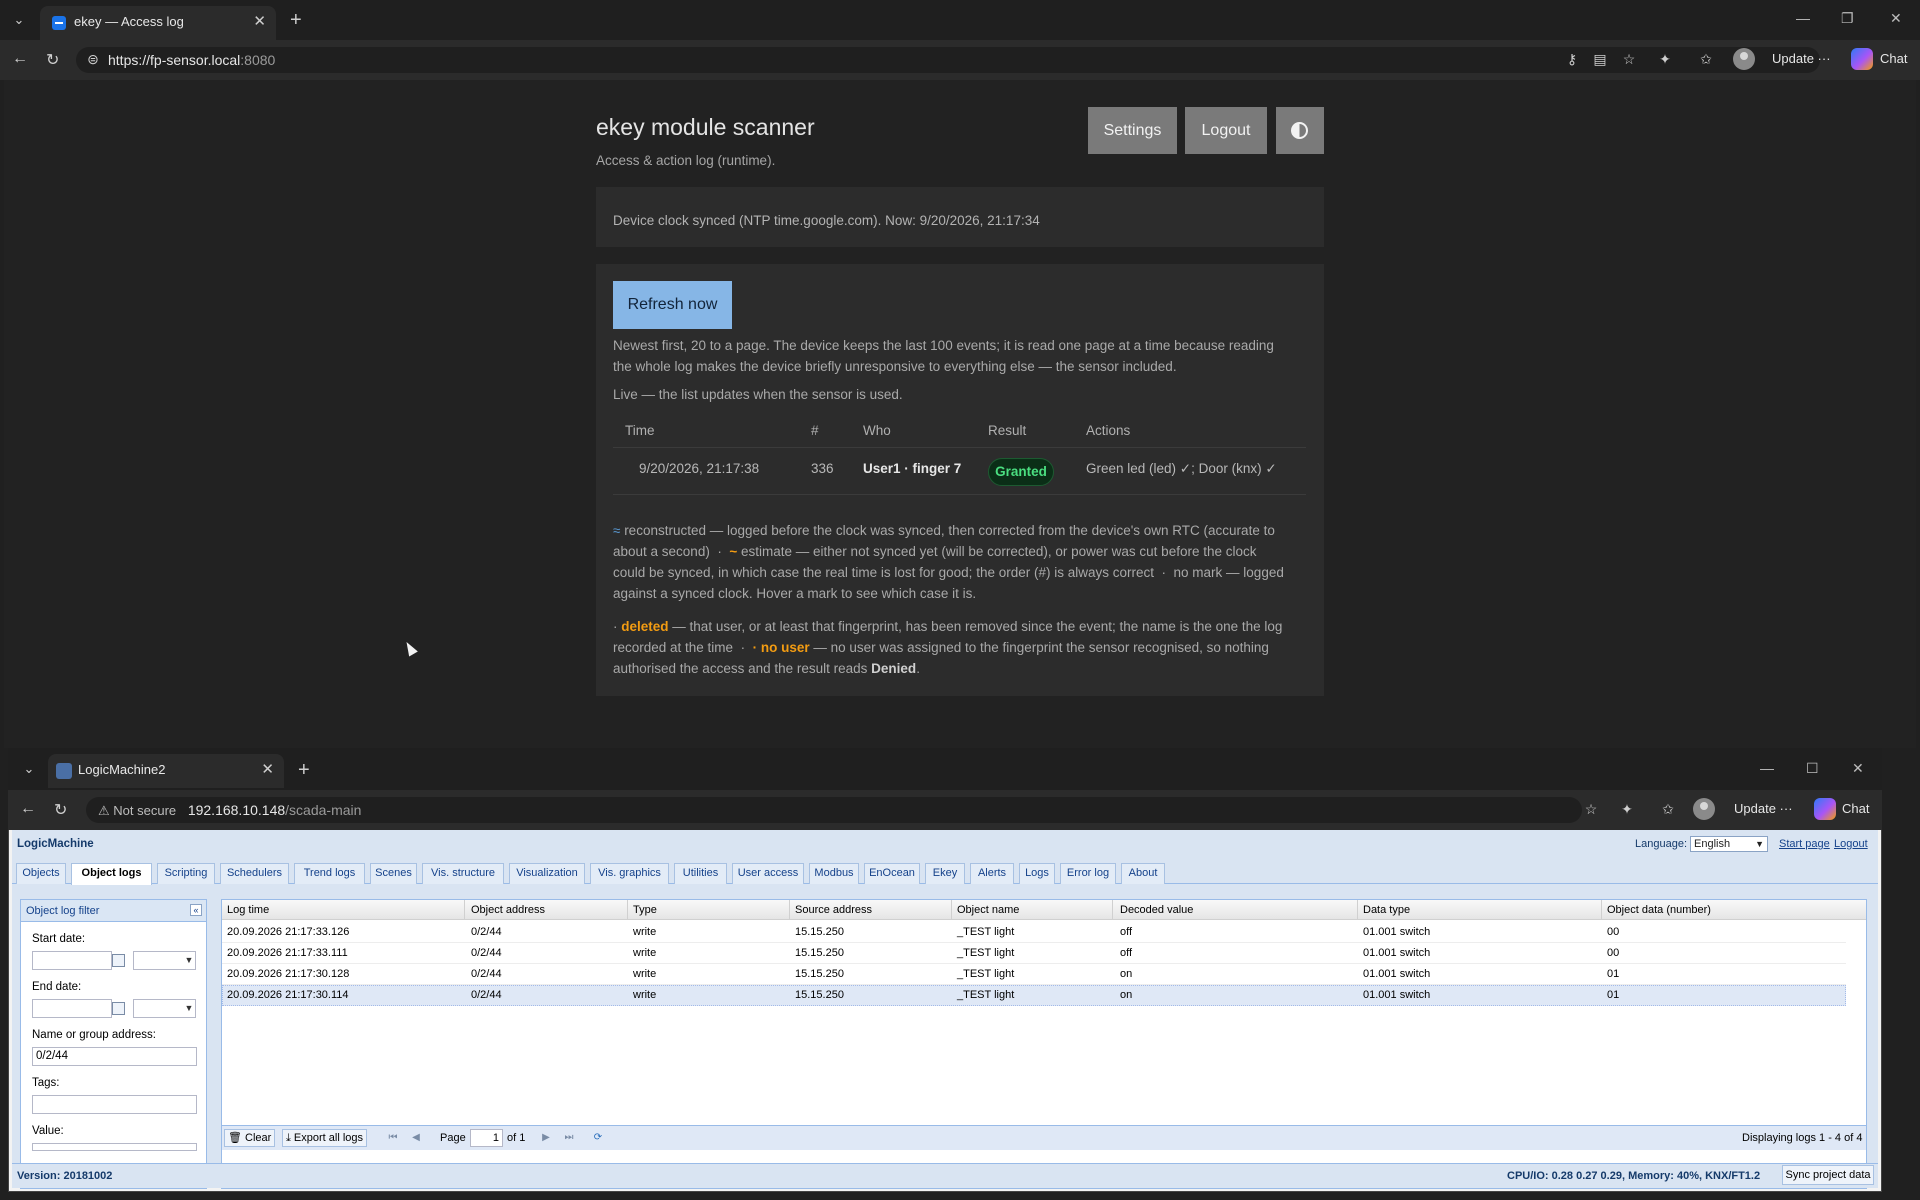 The width and height of the screenshot is (1920, 1200). Describe the element at coordinates (833, 910) in the screenshot. I see `col-source-address: Source address` at that location.